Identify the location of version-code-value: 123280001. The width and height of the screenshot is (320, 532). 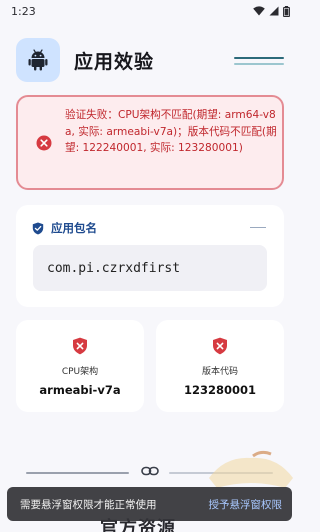
(219, 390).